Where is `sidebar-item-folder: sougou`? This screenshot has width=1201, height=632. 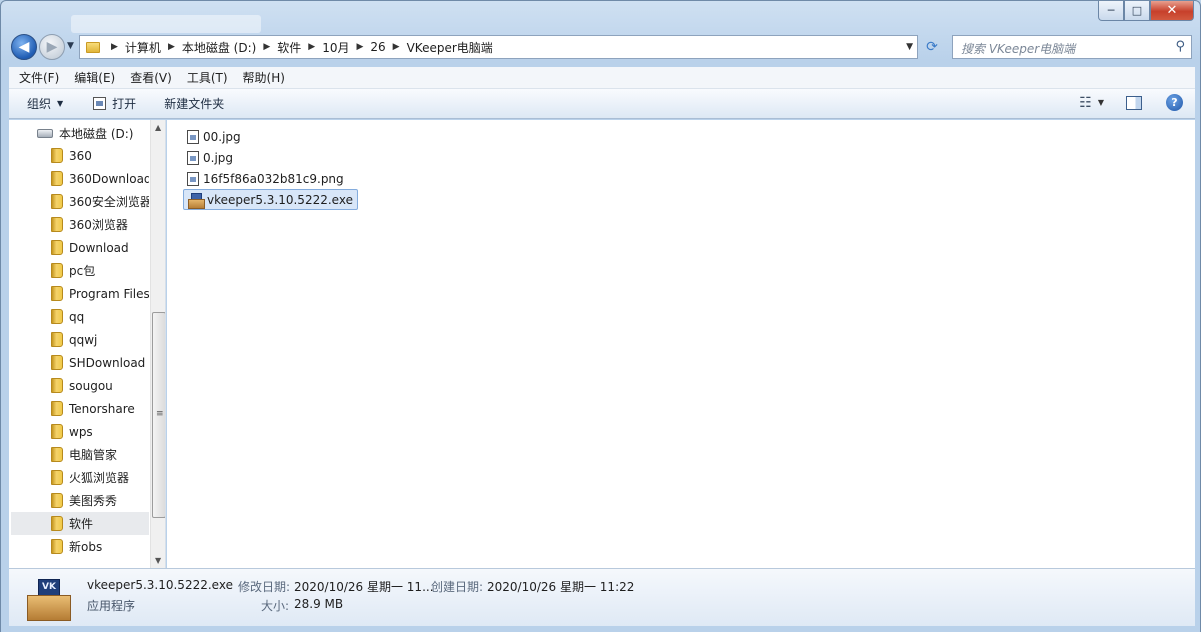 sidebar-item-folder: sougou is located at coordinates (80, 385).